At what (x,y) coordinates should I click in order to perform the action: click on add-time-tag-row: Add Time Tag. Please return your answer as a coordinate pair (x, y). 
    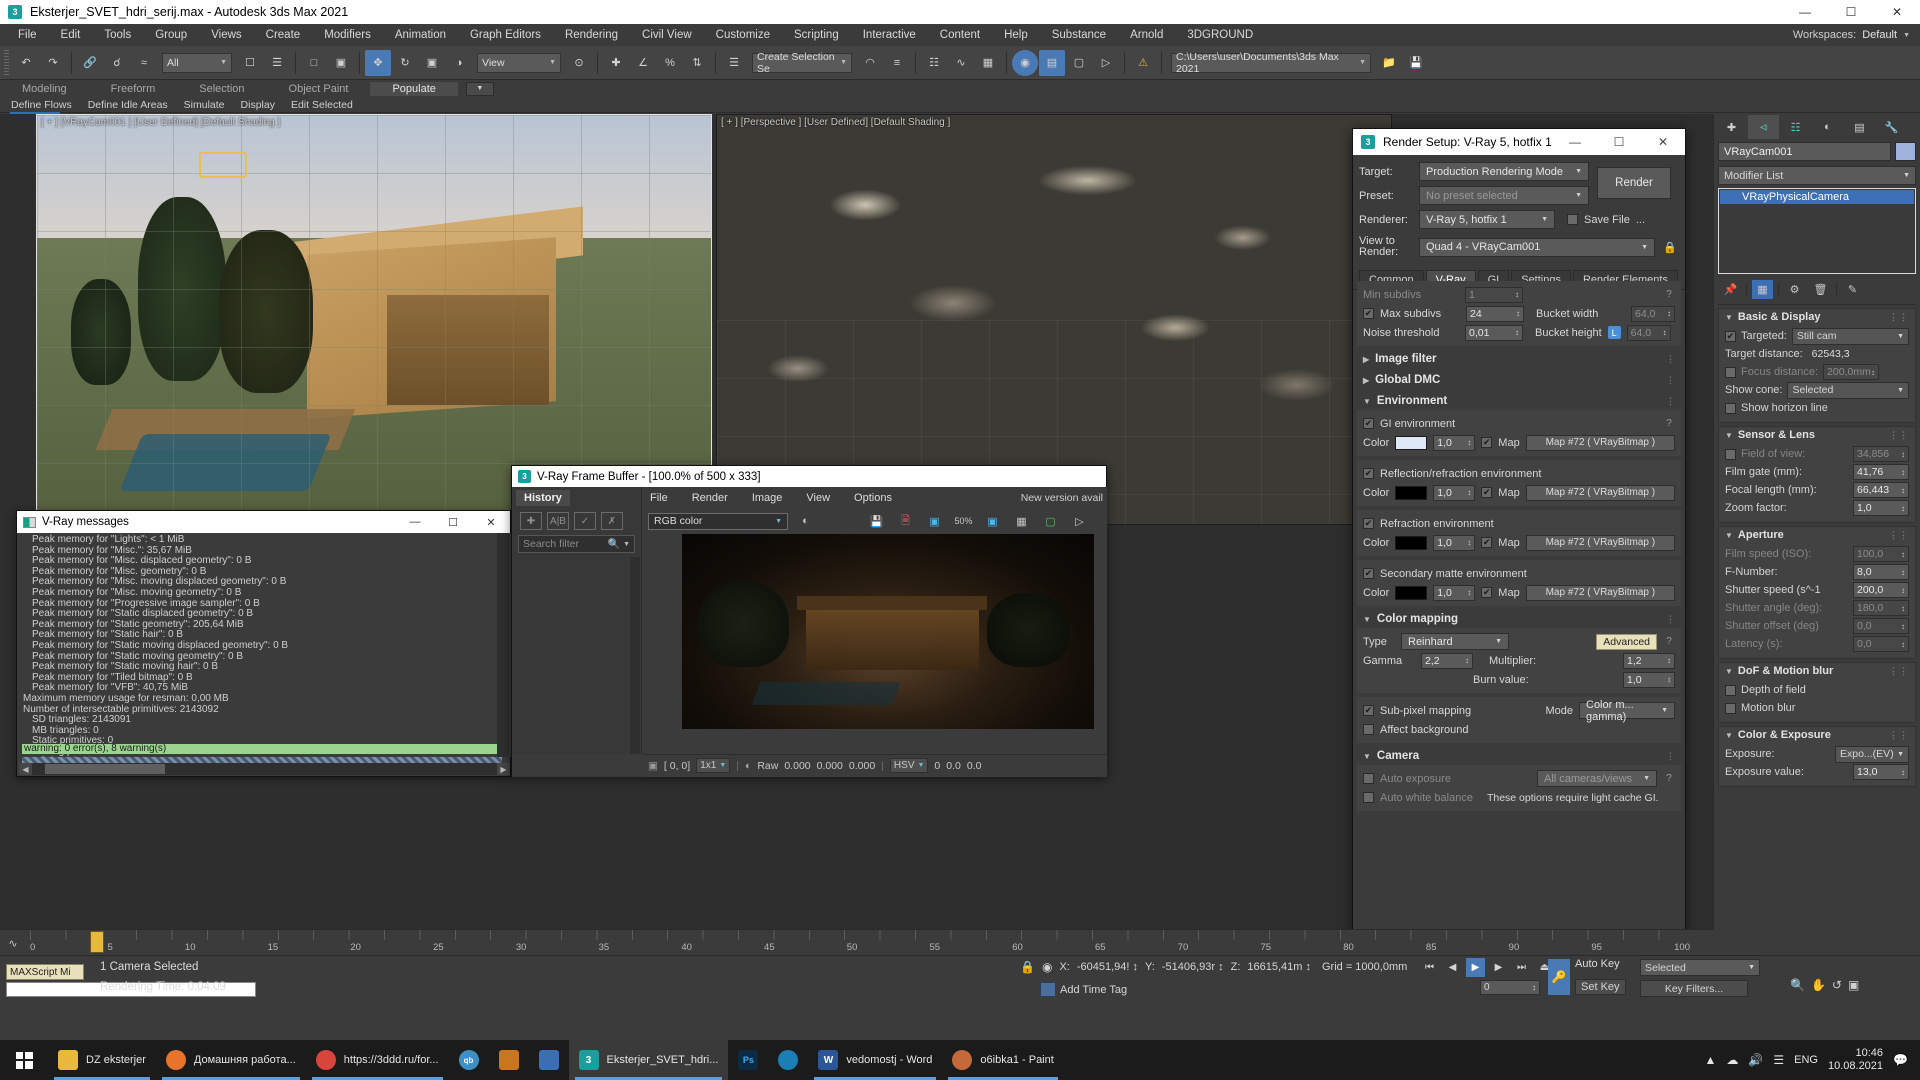
    Looking at the image, I should click on (1083, 989).